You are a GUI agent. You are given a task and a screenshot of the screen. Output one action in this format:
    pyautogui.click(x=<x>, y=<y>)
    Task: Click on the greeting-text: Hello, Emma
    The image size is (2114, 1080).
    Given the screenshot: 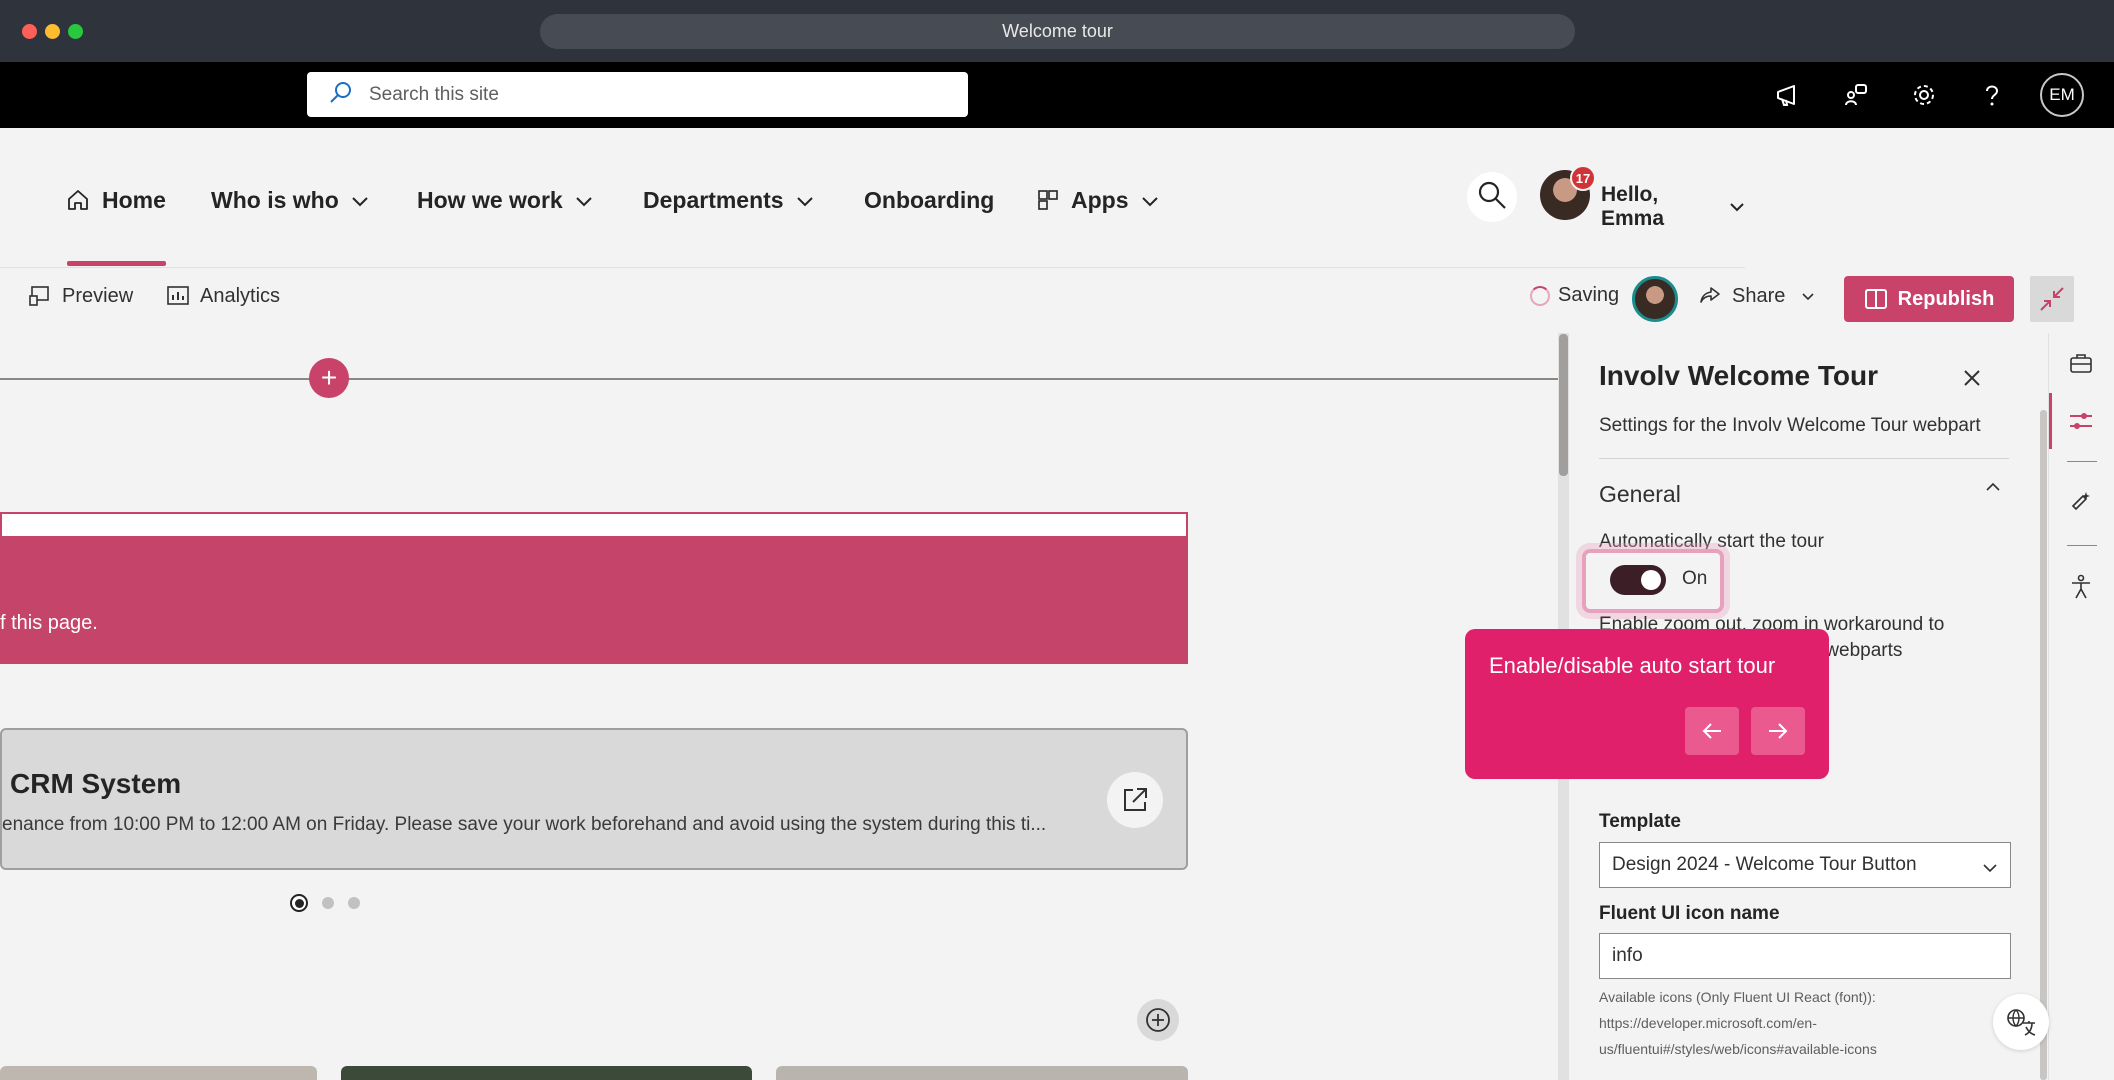 What is the action you would take?
    pyautogui.click(x=1633, y=206)
    